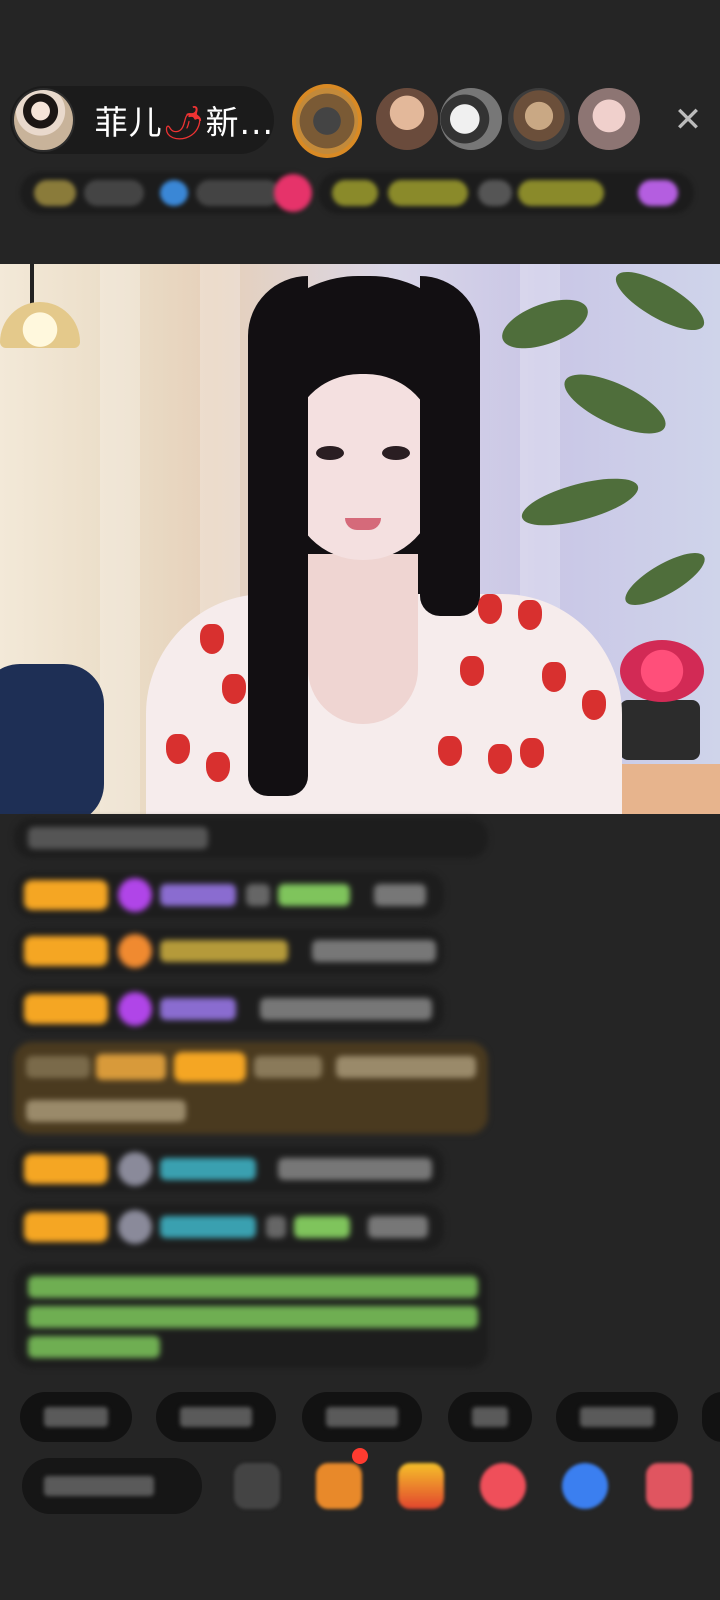  What do you see at coordinates (585, 1486) in the screenshot?
I see `share-icon` at bounding box center [585, 1486].